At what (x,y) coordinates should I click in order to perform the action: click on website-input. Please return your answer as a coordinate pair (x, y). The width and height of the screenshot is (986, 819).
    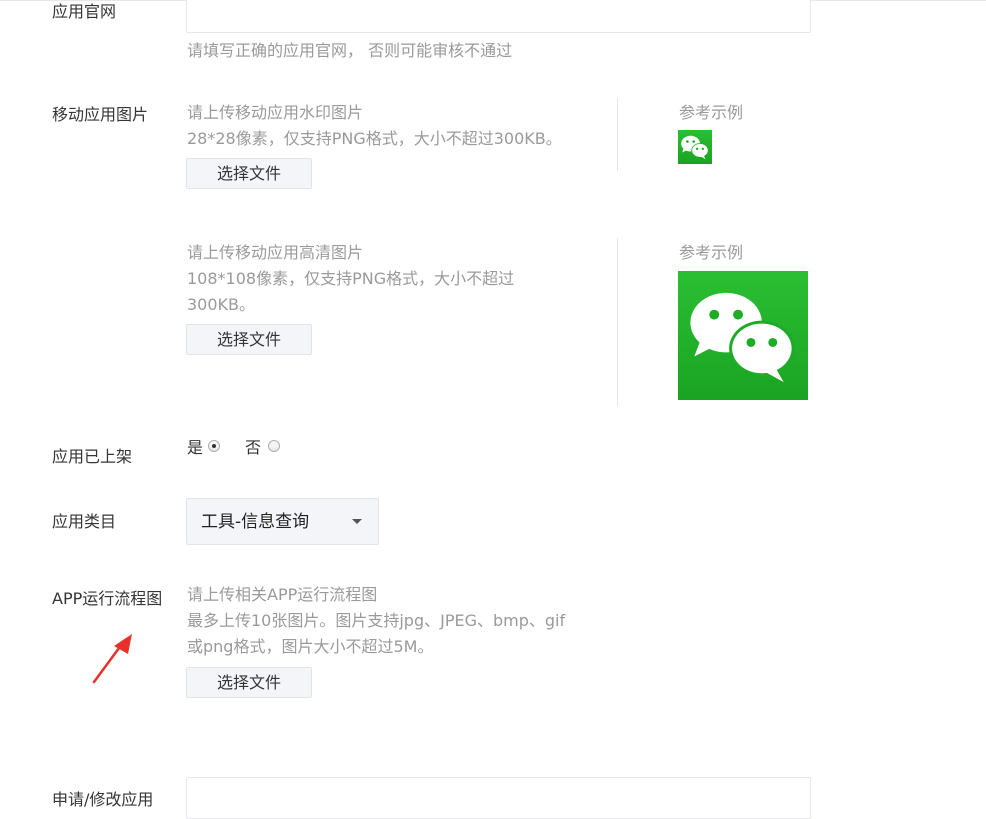
    Looking at the image, I should click on (498, 16).